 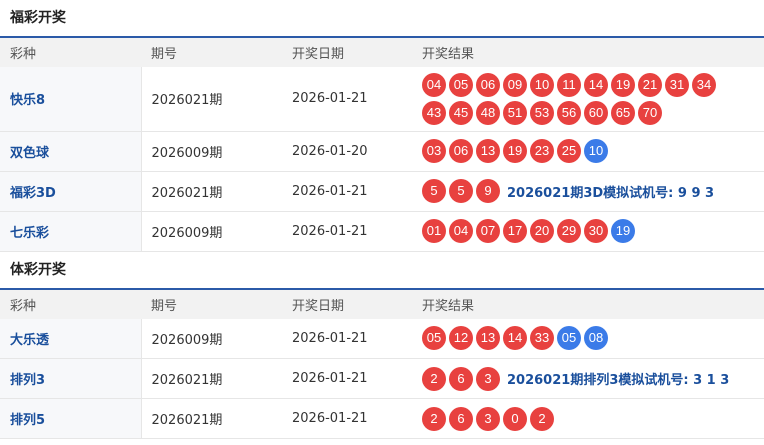 What do you see at coordinates (461, 112) in the screenshot?
I see `red-ball: 45` at bounding box center [461, 112].